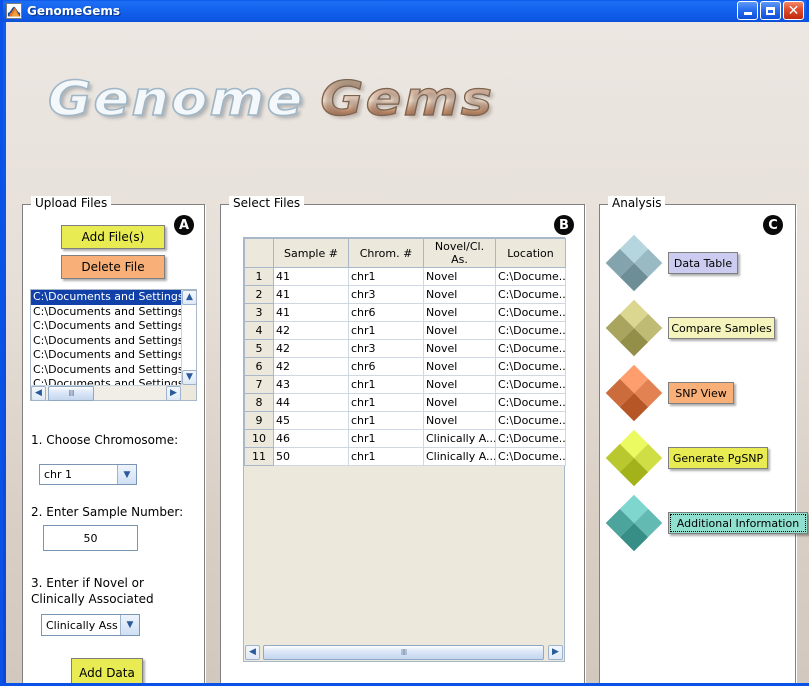 The height and width of the screenshot is (686, 809). Describe the element at coordinates (701, 393) in the screenshot. I see `analysis-button-snp-view: SNP View` at that location.